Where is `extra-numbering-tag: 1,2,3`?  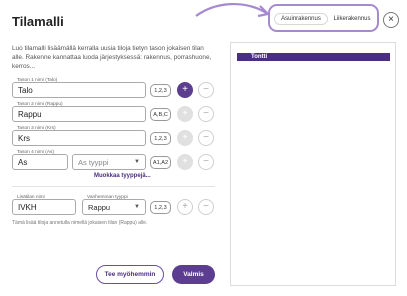
extra-numbering-tag: 1,2,3 is located at coordinates (160, 207).